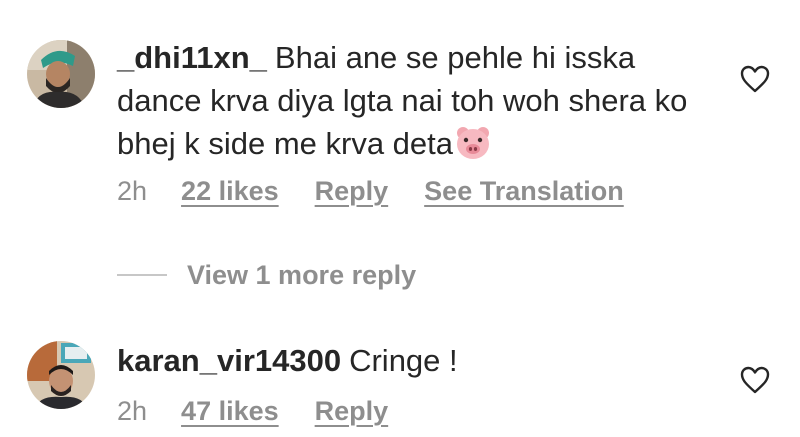 Image resolution: width=800 pixels, height=437 pixels. What do you see at coordinates (229, 360) in the screenshot?
I see `comment-username: karan_vir14300` at bounding box center [229, 360].